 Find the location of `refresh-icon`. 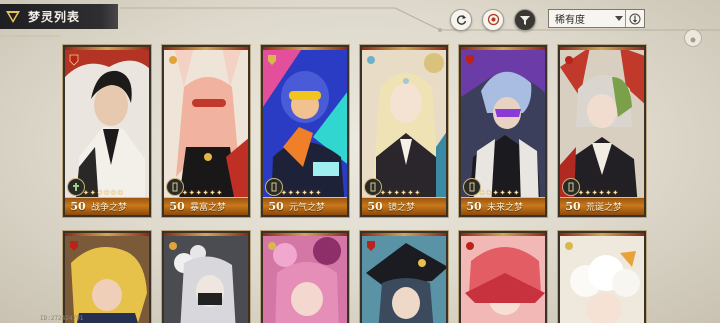

refresh-icon is located at coordinates (461, 20).